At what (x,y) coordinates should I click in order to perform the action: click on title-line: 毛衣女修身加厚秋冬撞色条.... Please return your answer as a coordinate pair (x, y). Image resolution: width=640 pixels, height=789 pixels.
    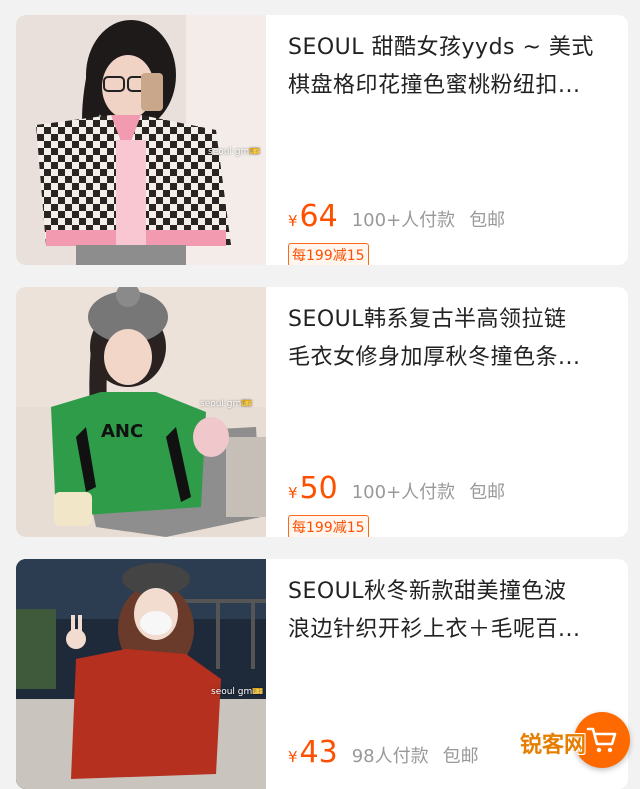
    Looking at the image, I should click on (434, 357).